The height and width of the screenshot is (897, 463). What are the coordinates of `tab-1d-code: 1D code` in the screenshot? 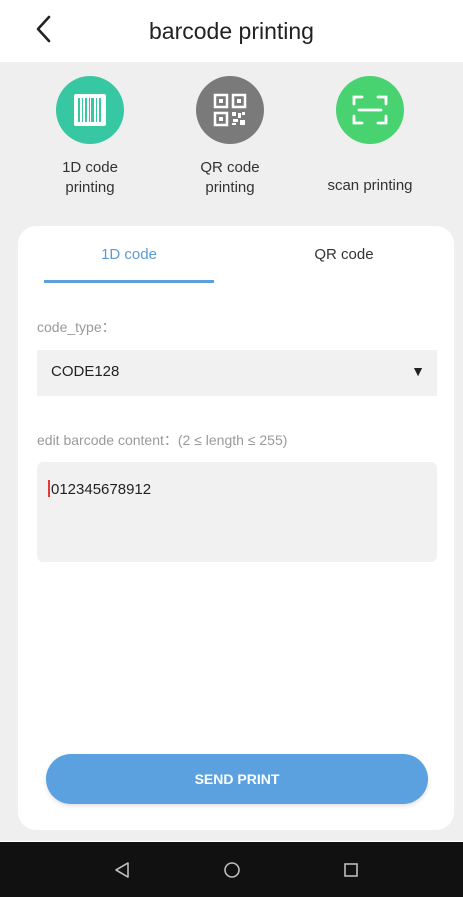 It's located at (129, 261).